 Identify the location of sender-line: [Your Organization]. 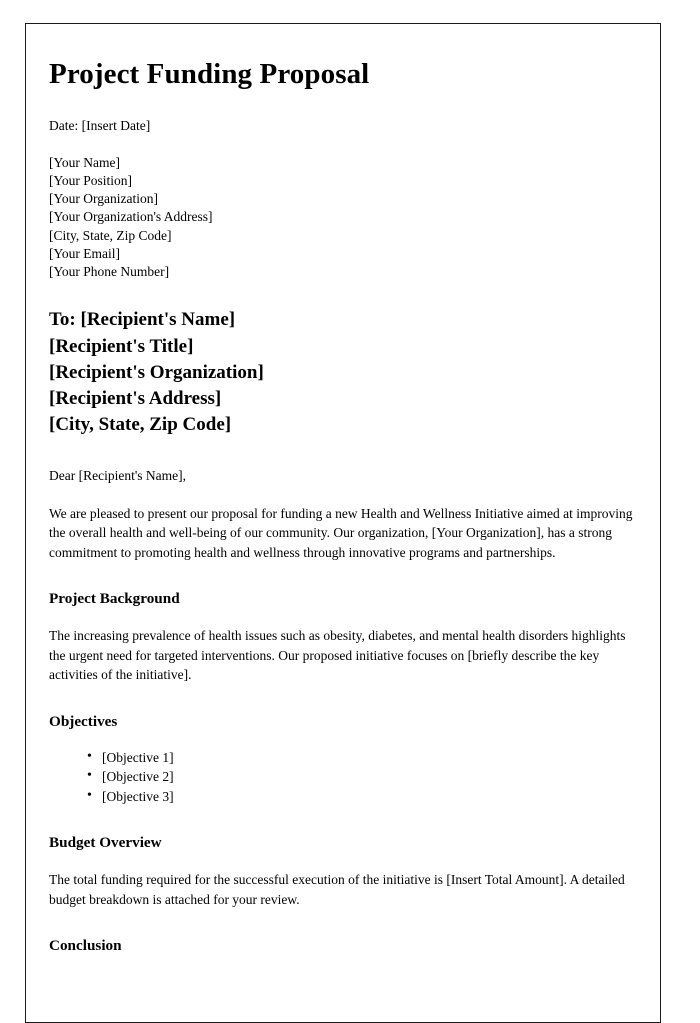
(103, 199).